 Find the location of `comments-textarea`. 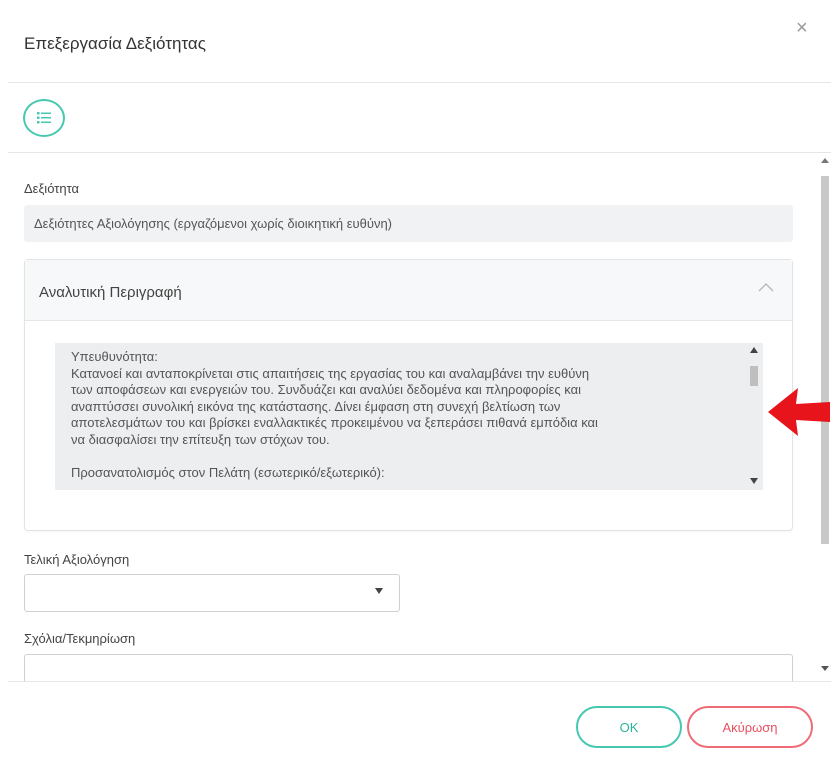

comments-textarea is located at coordinates (408, 667).